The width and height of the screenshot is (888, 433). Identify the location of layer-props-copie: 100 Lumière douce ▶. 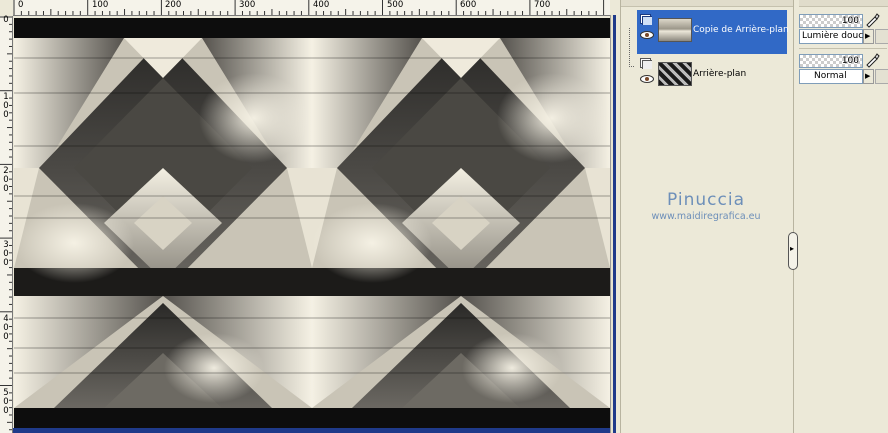
(843, 33).